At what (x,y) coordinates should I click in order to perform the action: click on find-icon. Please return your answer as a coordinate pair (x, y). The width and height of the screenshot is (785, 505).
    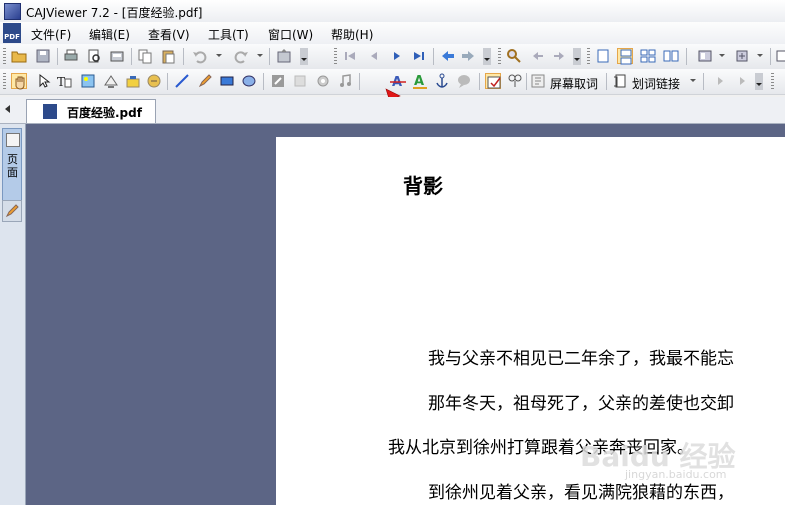
    Looking at the image, I should click on (514, 56).